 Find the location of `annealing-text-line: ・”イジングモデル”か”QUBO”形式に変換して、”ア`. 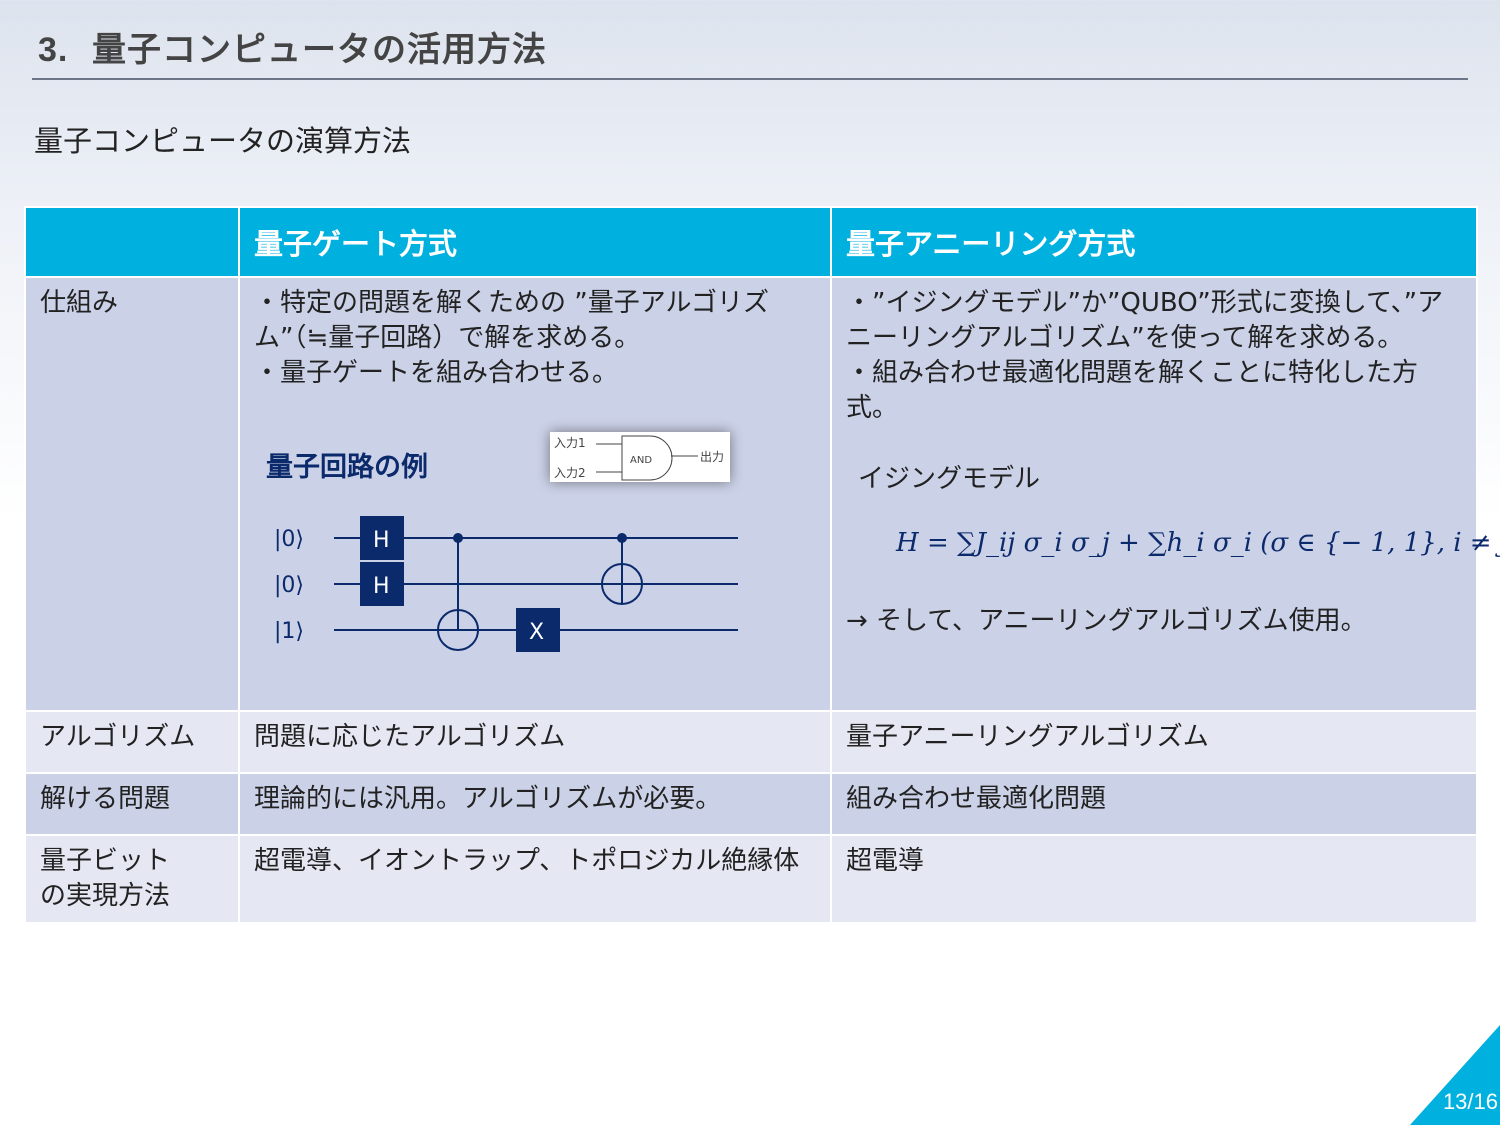

annealing-text-line: ・”イジングモデル”か”QUBO”形式に変換して、”ア is located at coordinates (1145, 303).